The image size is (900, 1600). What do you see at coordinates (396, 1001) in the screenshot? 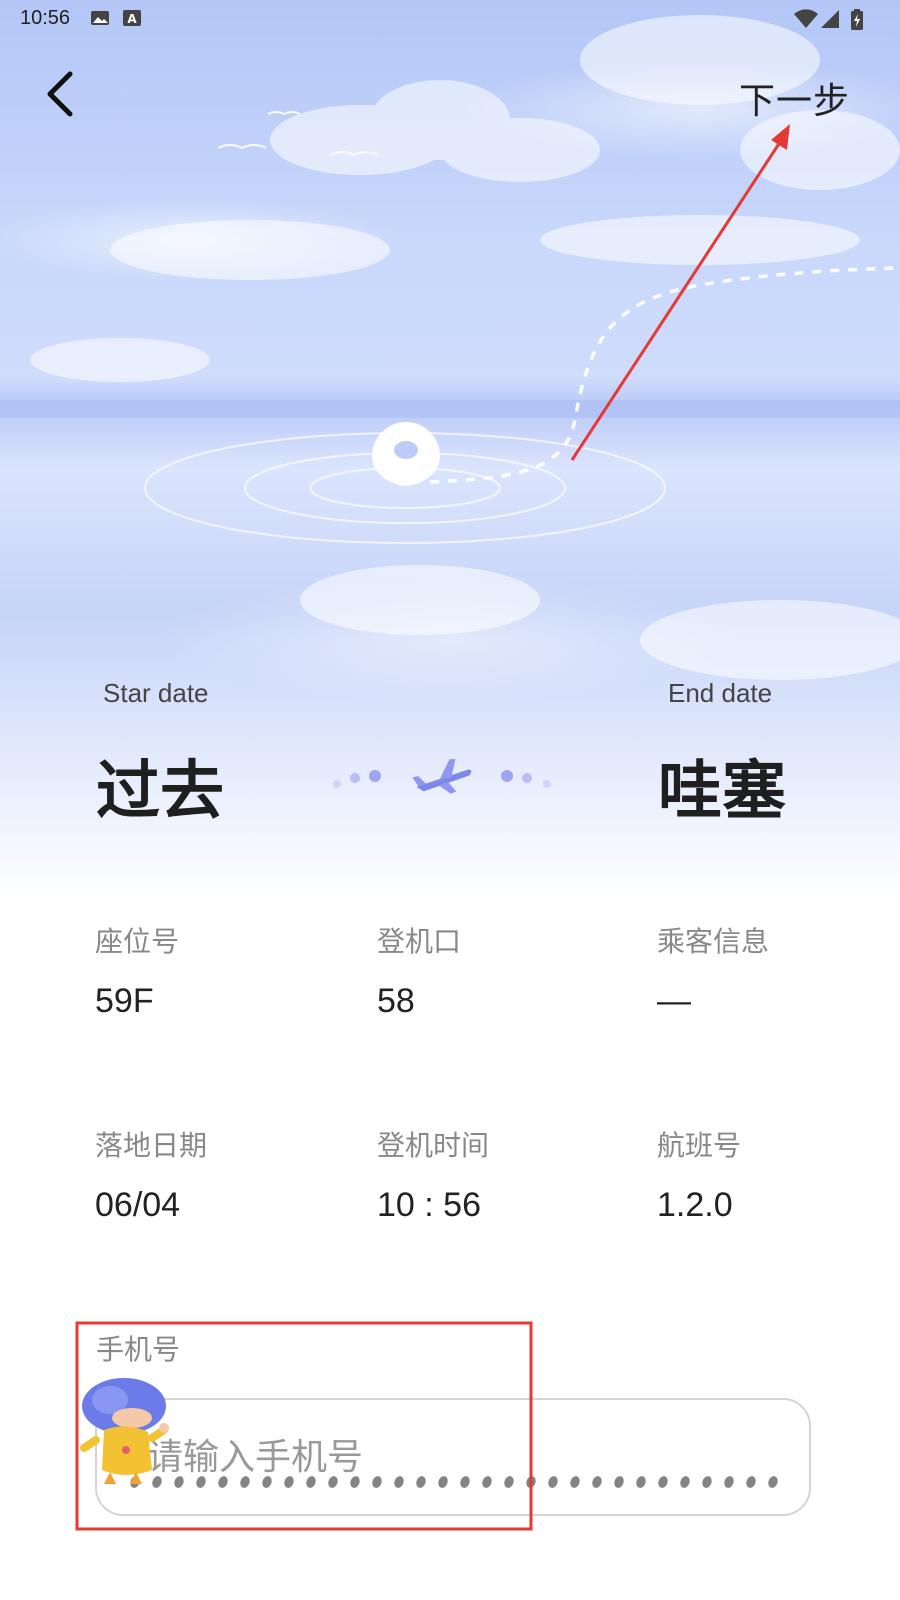
I see `gate-value: 58` at bounding box center [396, 1001].